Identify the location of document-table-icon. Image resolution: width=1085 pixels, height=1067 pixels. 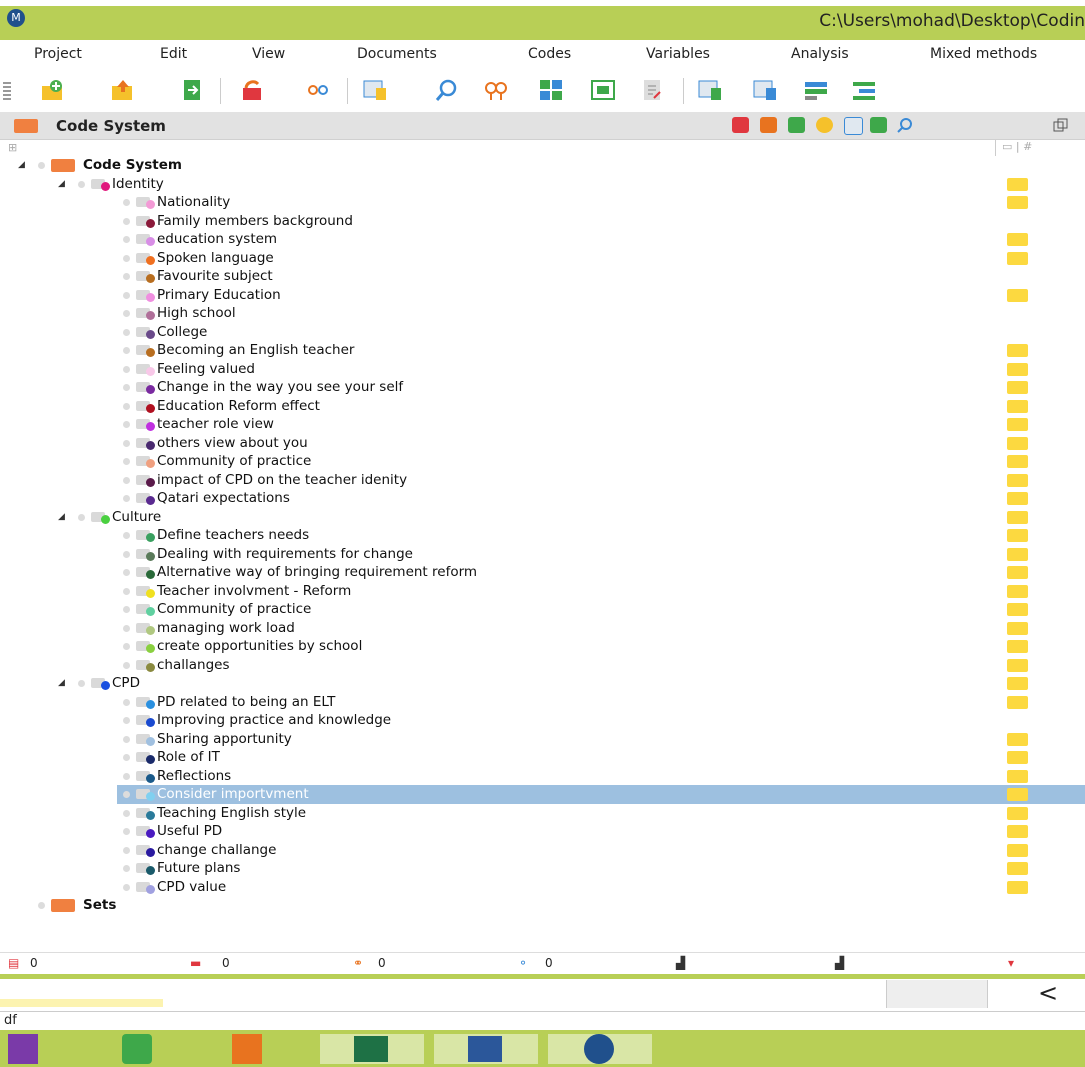
(375, 90).